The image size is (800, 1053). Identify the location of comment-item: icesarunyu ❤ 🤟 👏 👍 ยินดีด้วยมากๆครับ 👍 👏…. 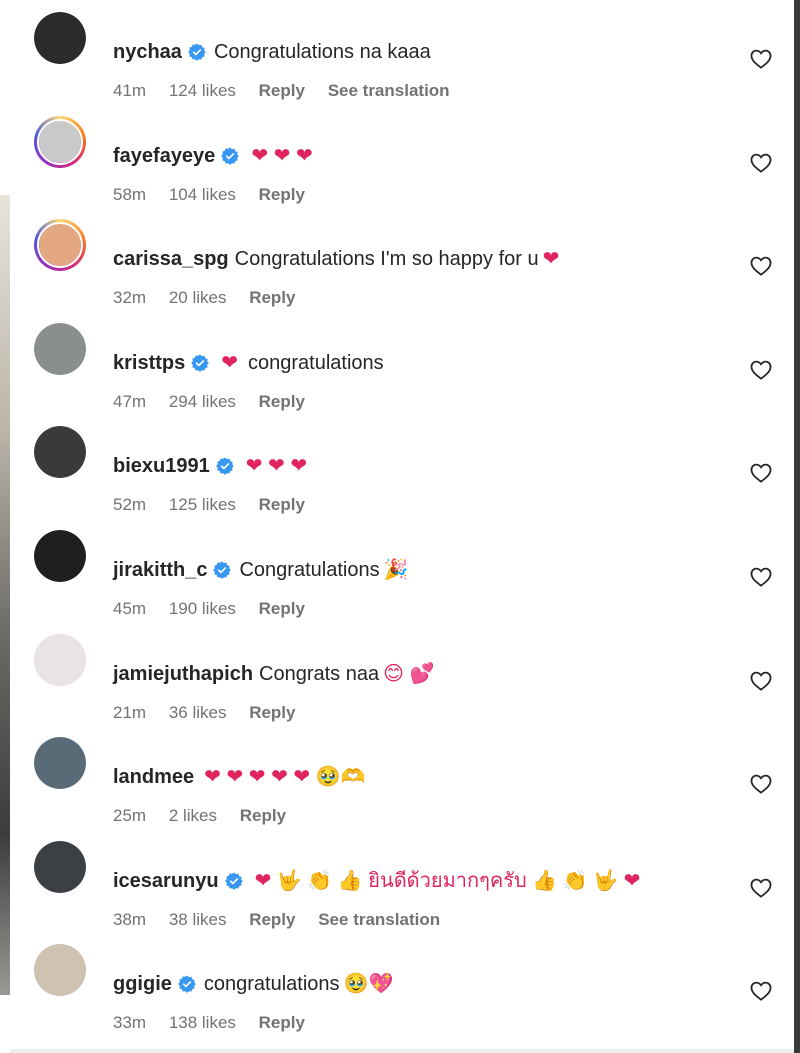
(402, 881).